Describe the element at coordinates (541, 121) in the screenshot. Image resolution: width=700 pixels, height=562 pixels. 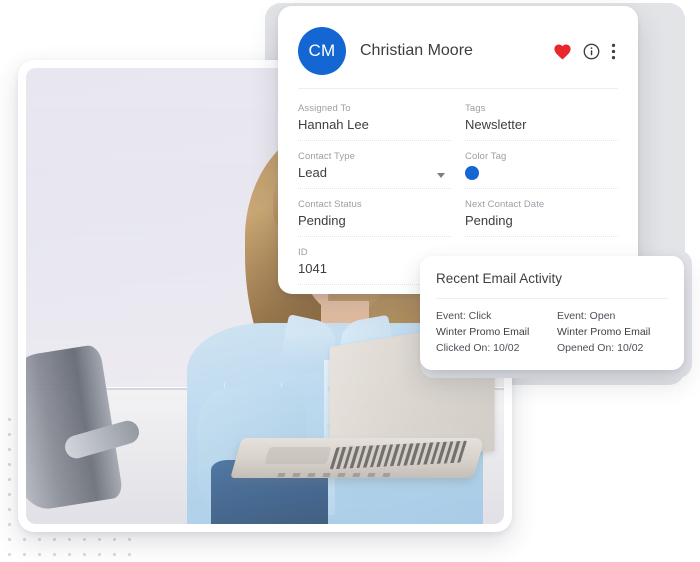
I see `field-tags: Tags Newsletter` at that location.